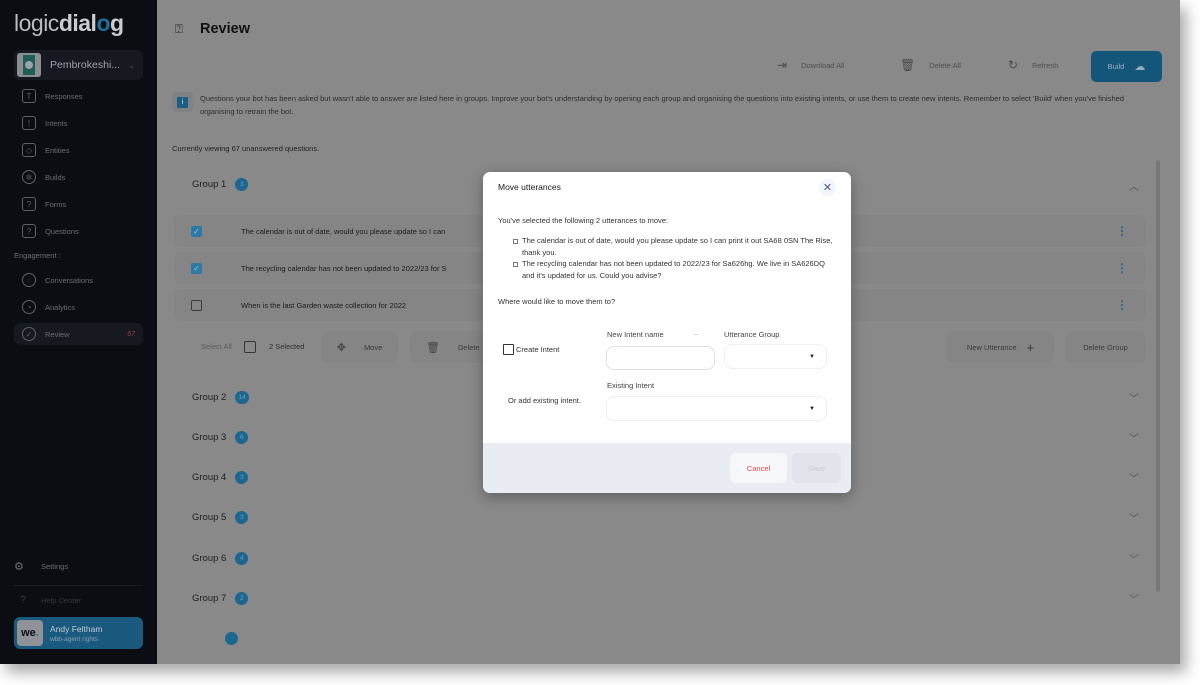 Image resolution: width=1201 pixels, height=685 pixels. Describe the element at coordinates (74, 639) in the screenshot. I see `user-role: wbb-agent rights` at that location.